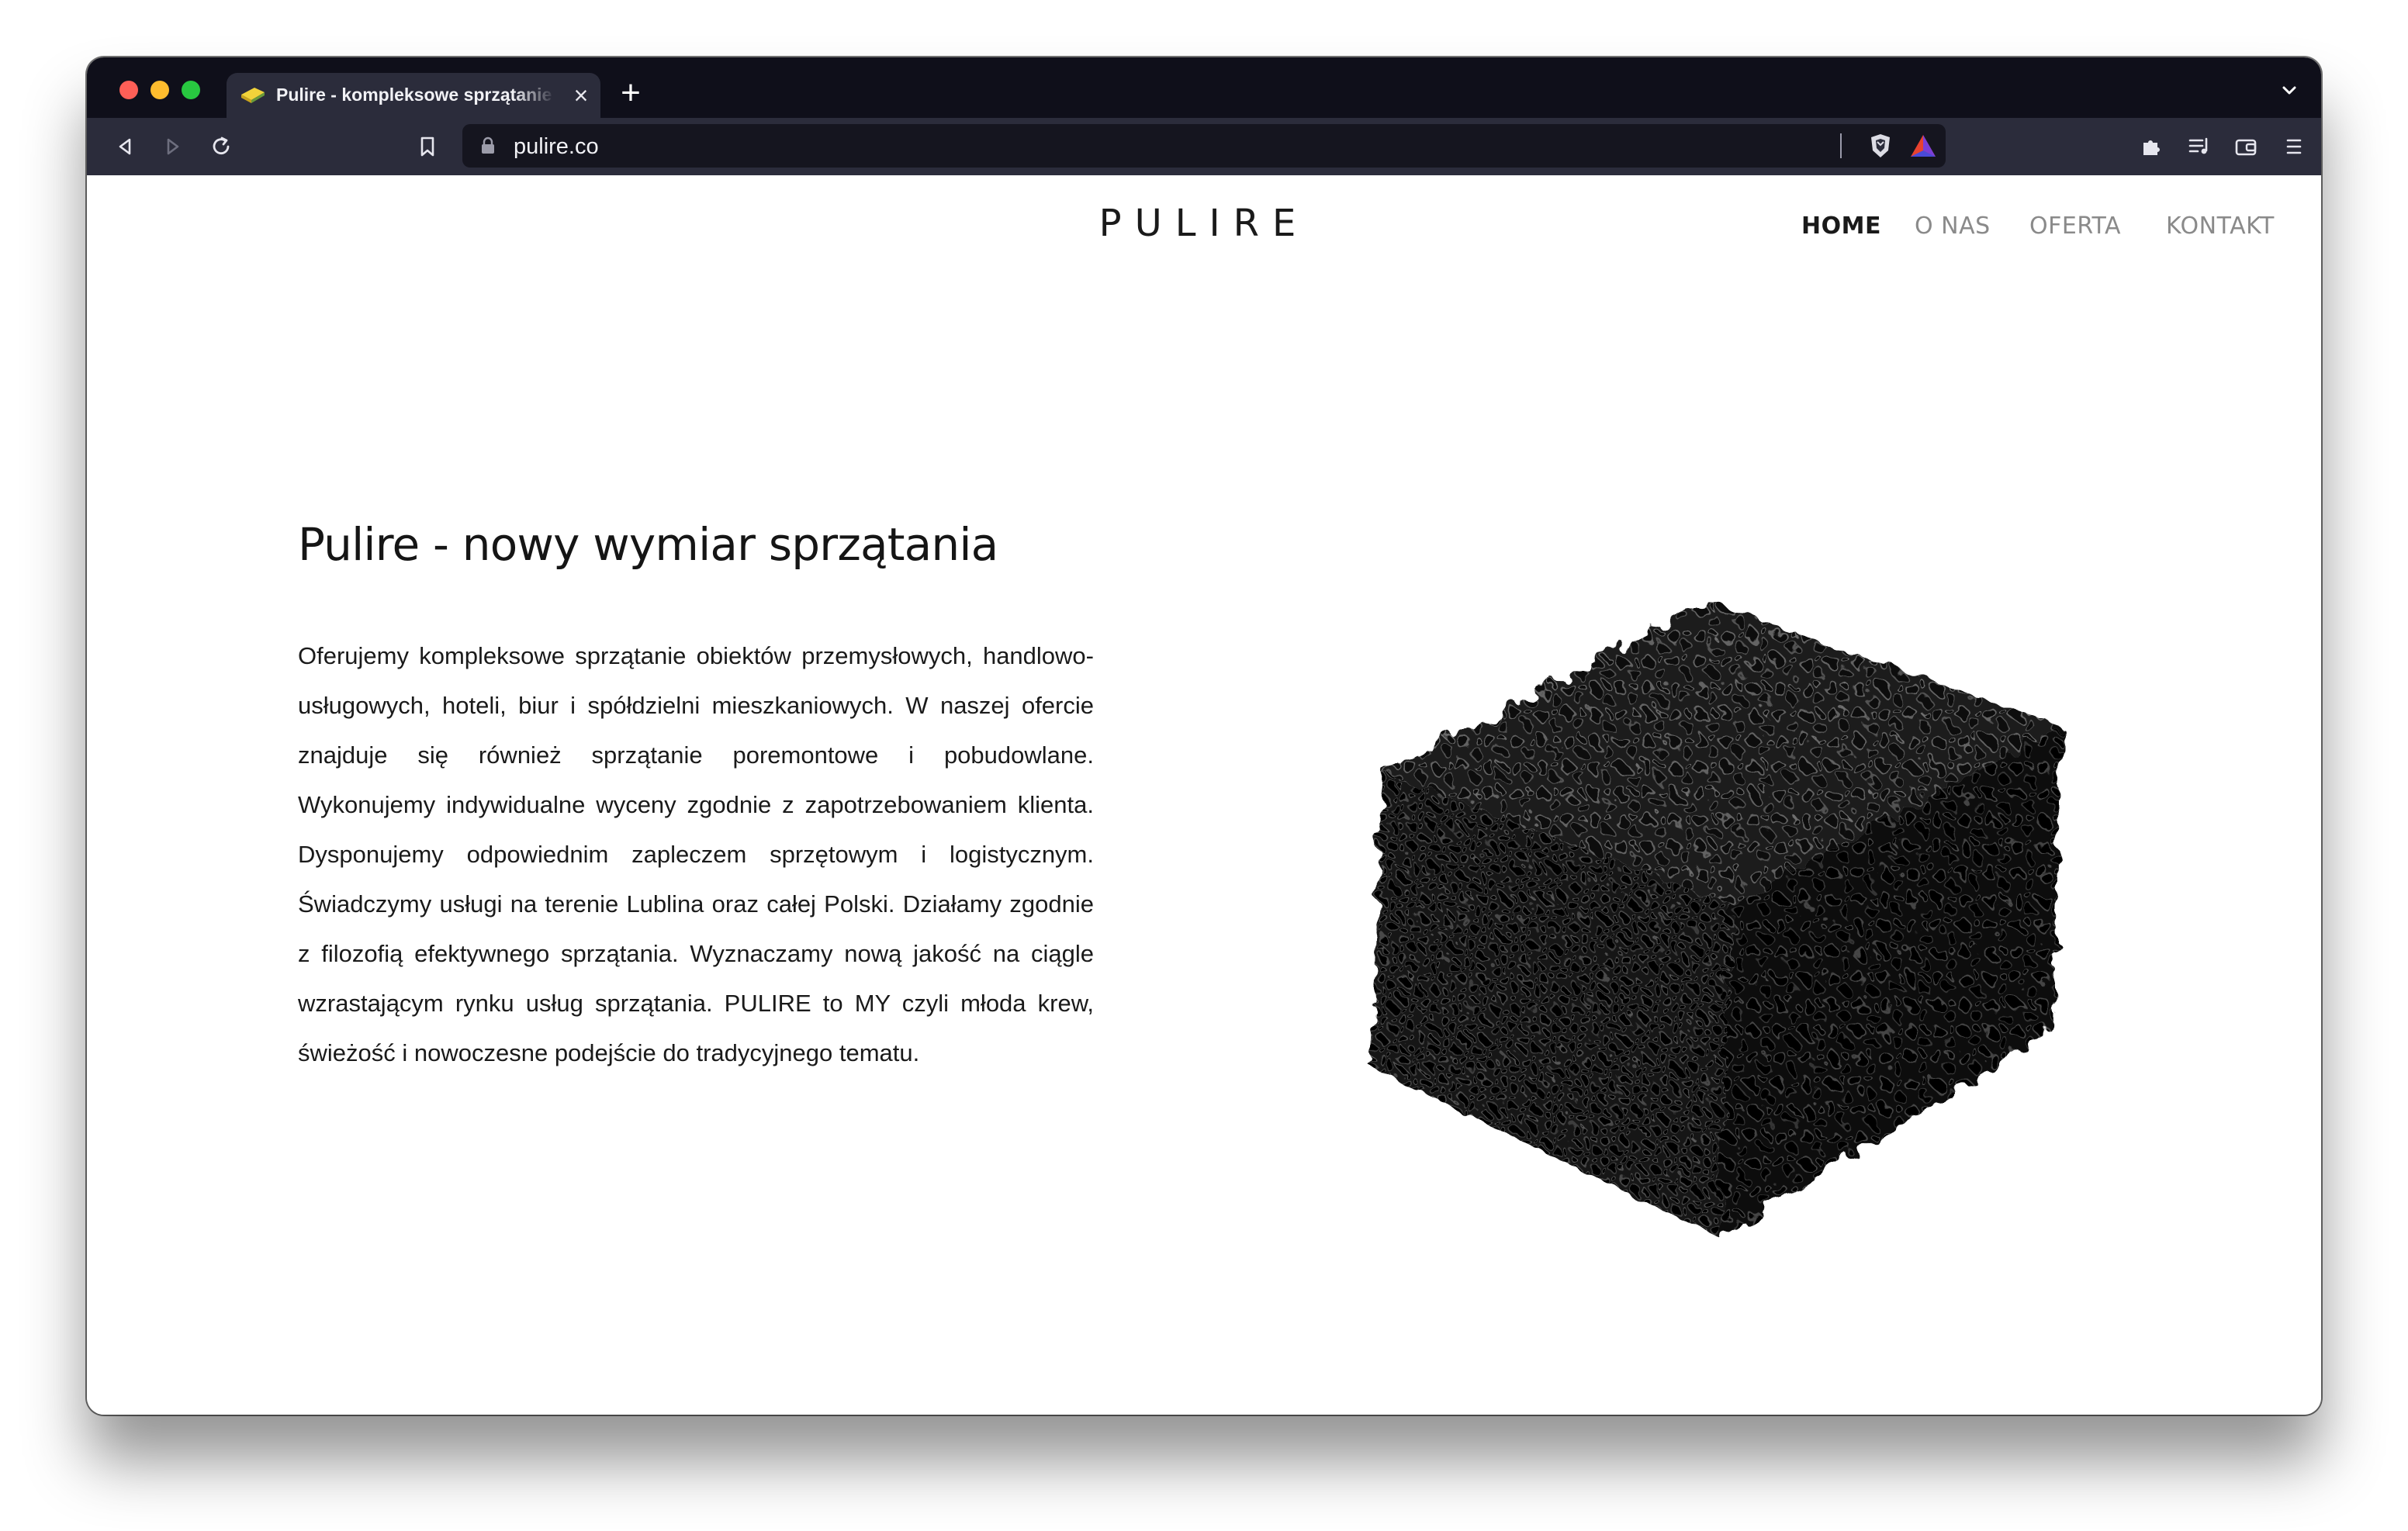 The width and height of the screenshot is (2408, 1531). I want to click on forward-icon, so click(173, 146).